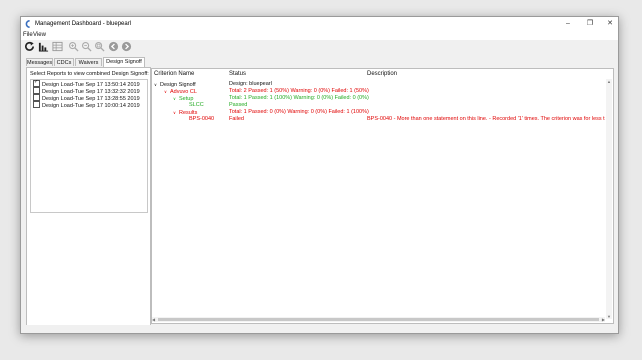  What do you see at coordinates (124, 62) in the screenshot?
I see `tab-design-signoff: Design Signoff` at bounding box center [124, 62].